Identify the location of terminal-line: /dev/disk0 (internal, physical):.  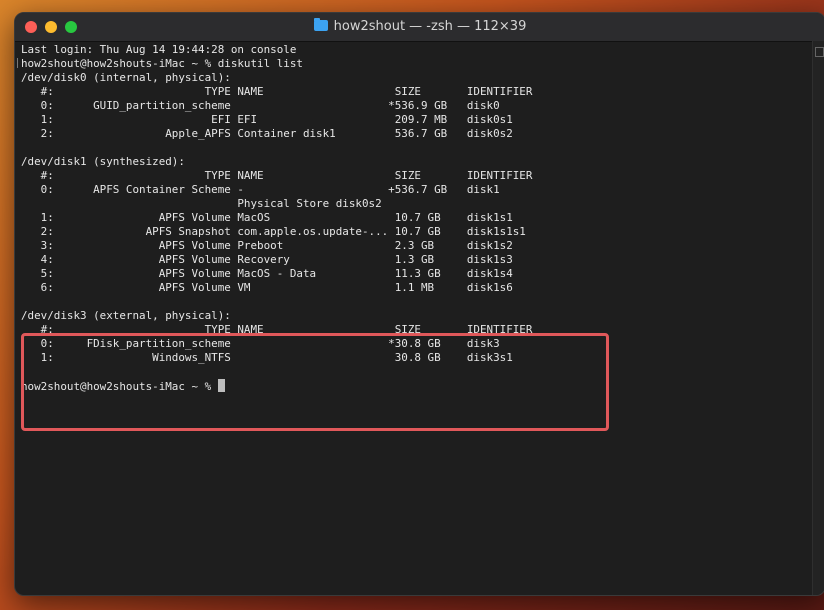
(126, 77).